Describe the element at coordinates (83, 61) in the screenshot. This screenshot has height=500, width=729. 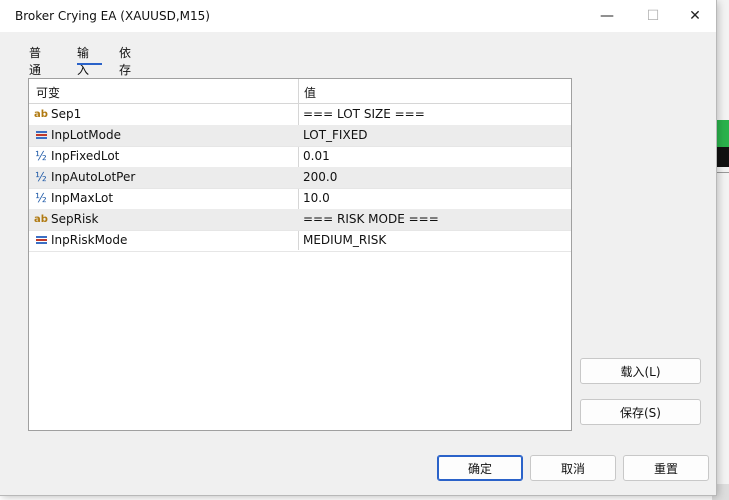
I see `tab-inputs: 输入` at that location.